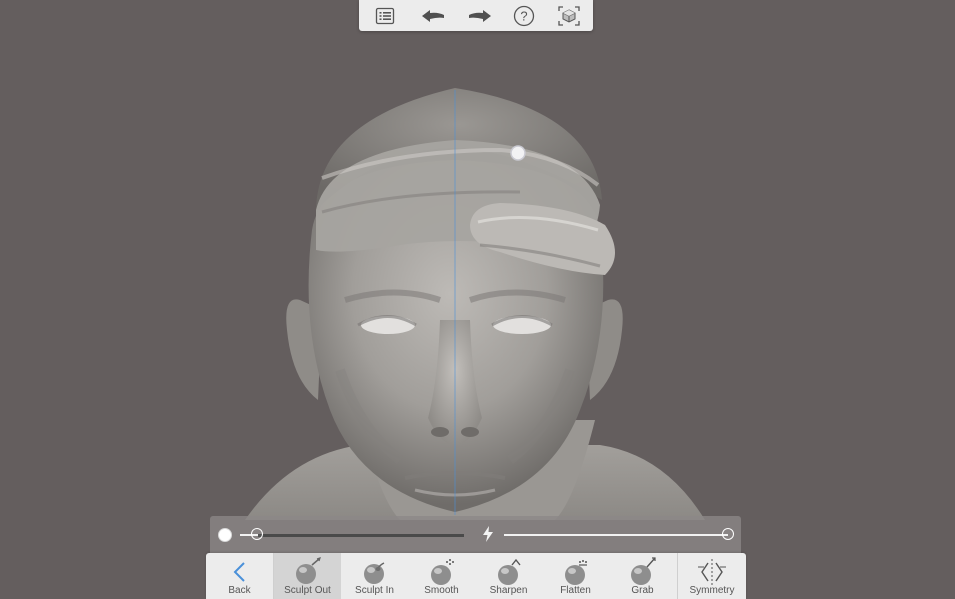 The image size is (955, 599). I want to click on redo-button, so click(480, 15).